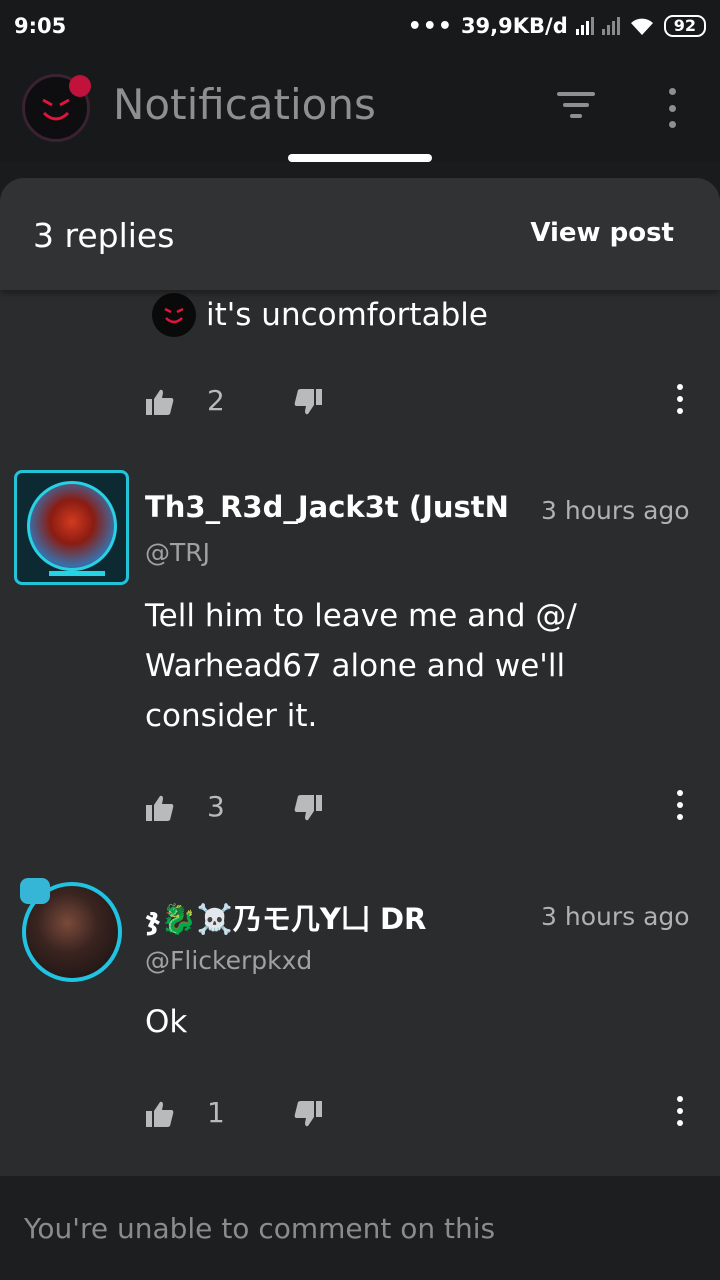 The width and height of the screenshot is (720, 1280). I want to click on signal-icon, so click(584, 26).